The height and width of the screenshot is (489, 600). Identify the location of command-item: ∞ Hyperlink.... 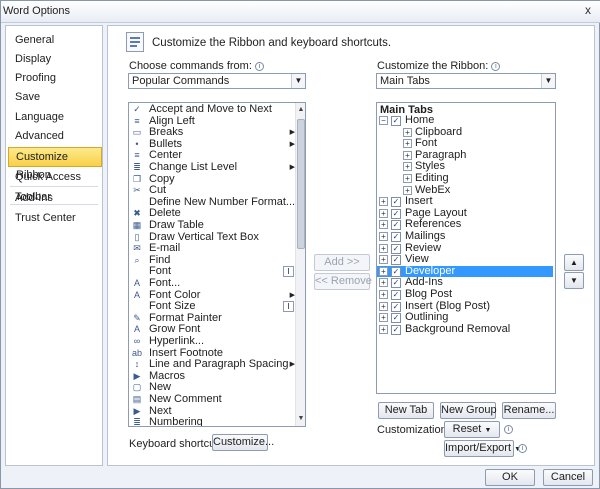
(212, 341).